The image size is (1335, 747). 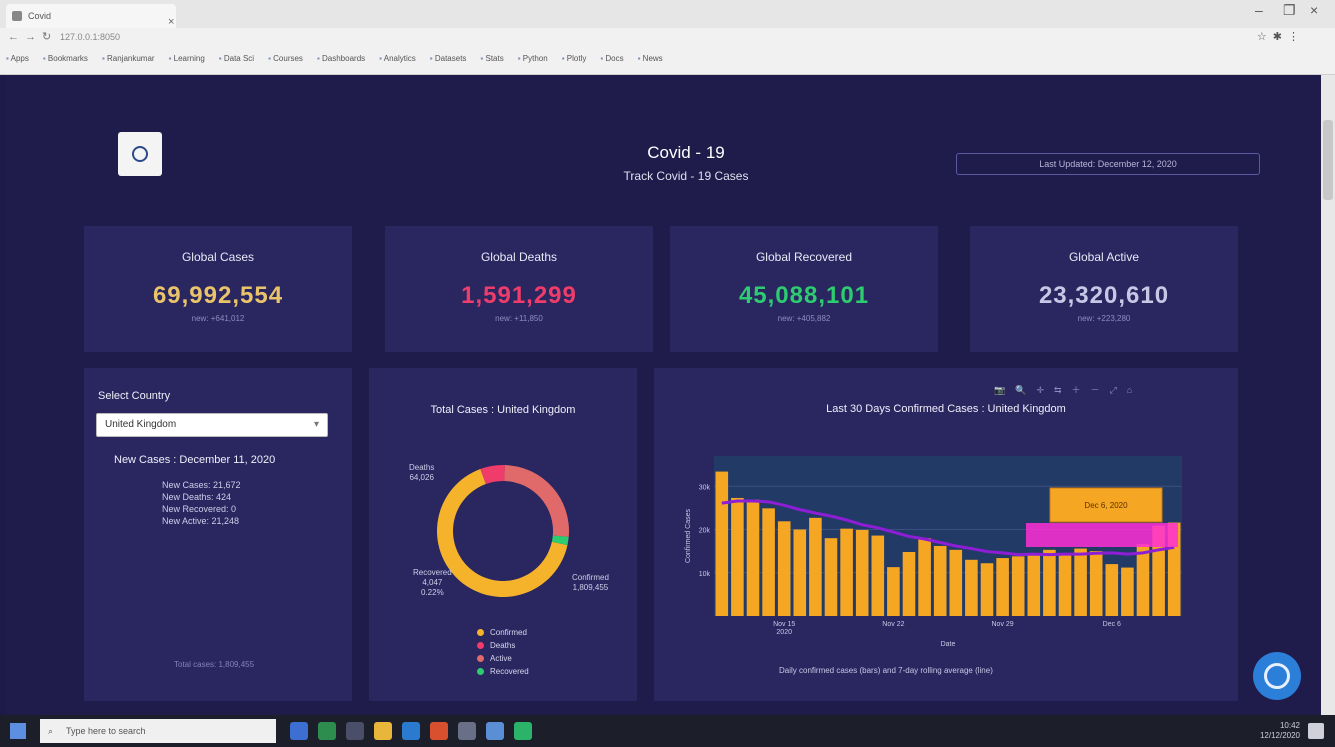 What do you see at coordinates (448, 61) in the screenshot?
I see `bookmark-item: Datasets` at bounding box center [448, 61].